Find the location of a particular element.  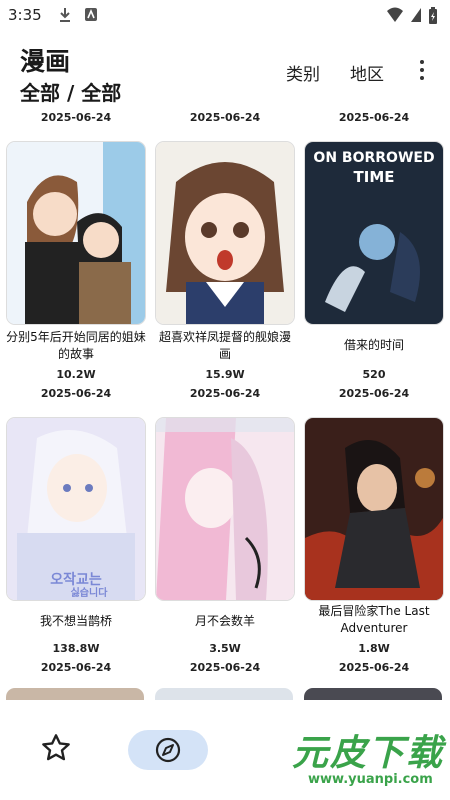

comic-title: 我不想当鹊桥 is located at coordinates (75, 621).